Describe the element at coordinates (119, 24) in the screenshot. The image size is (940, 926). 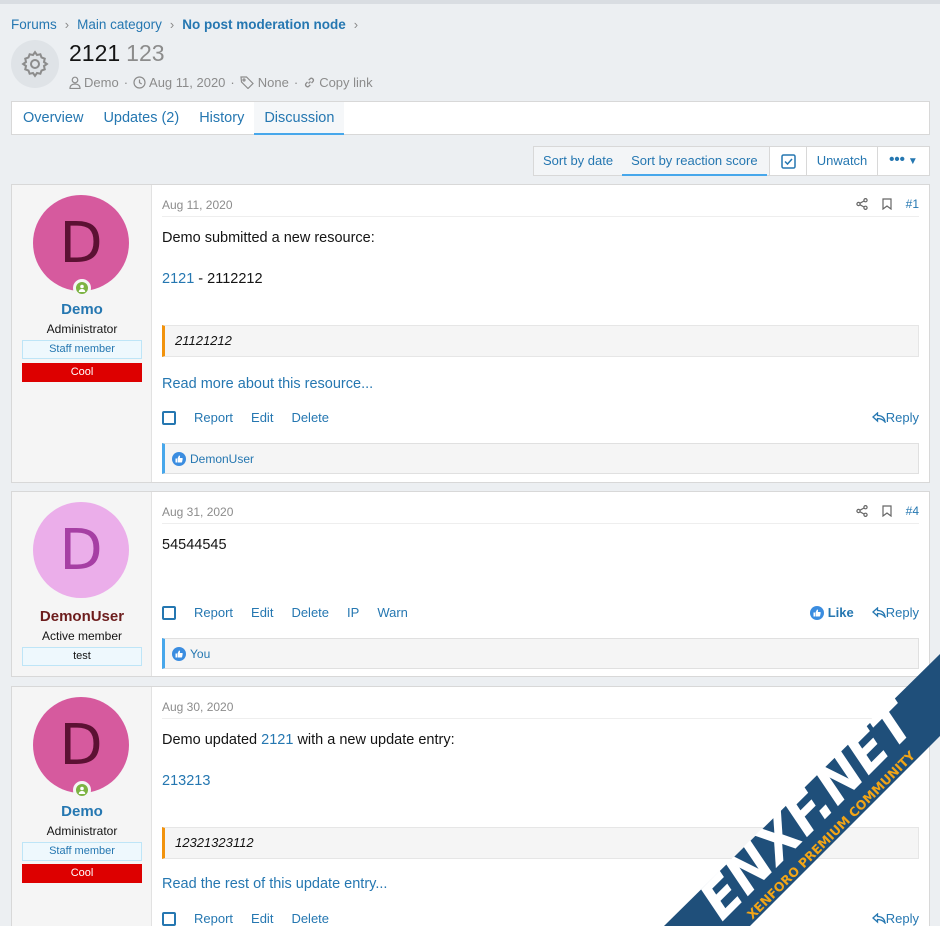
I see `breadcrumb-main-category: Main category` at that location.